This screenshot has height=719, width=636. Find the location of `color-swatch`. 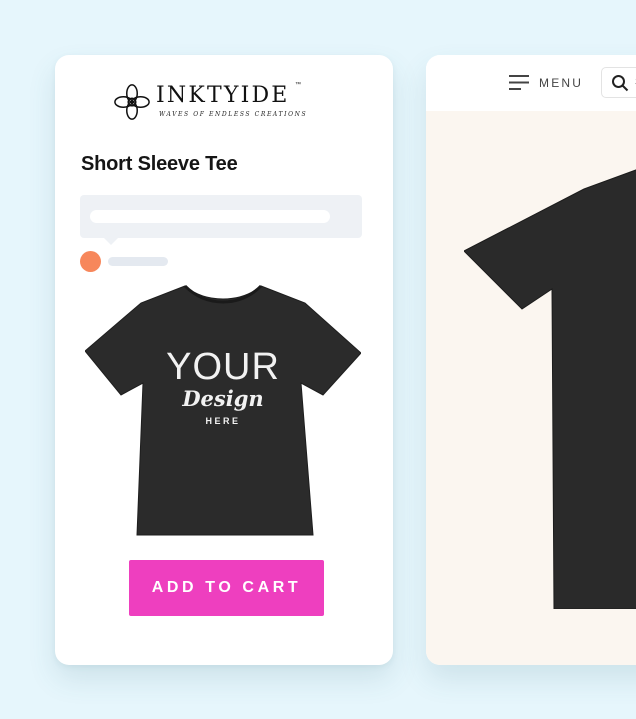

color-swatch is located at coordinates (90, 261).